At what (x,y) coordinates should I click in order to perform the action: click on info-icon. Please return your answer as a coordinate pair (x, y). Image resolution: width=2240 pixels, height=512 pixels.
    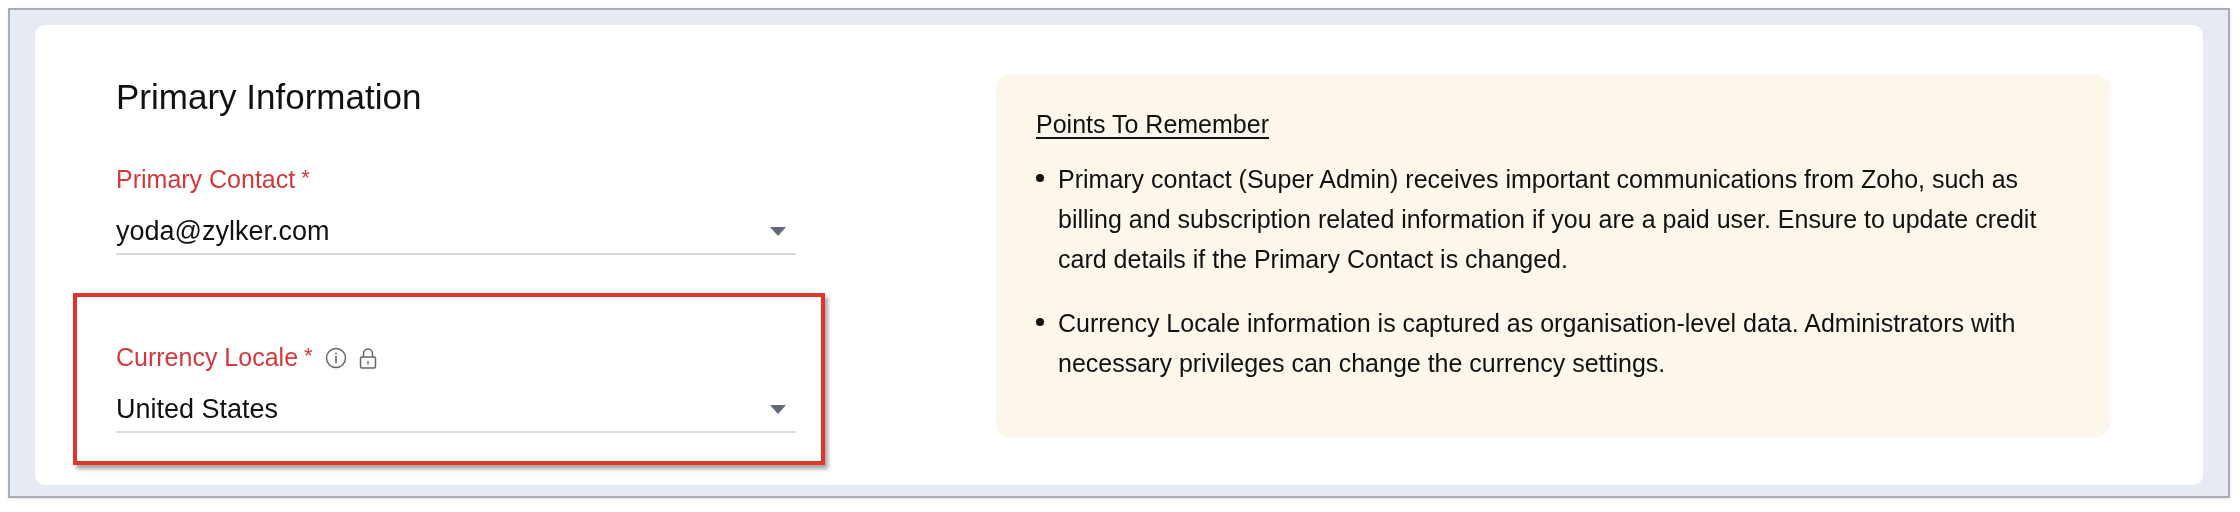
    Looking at the image, I should click on (335, 358).